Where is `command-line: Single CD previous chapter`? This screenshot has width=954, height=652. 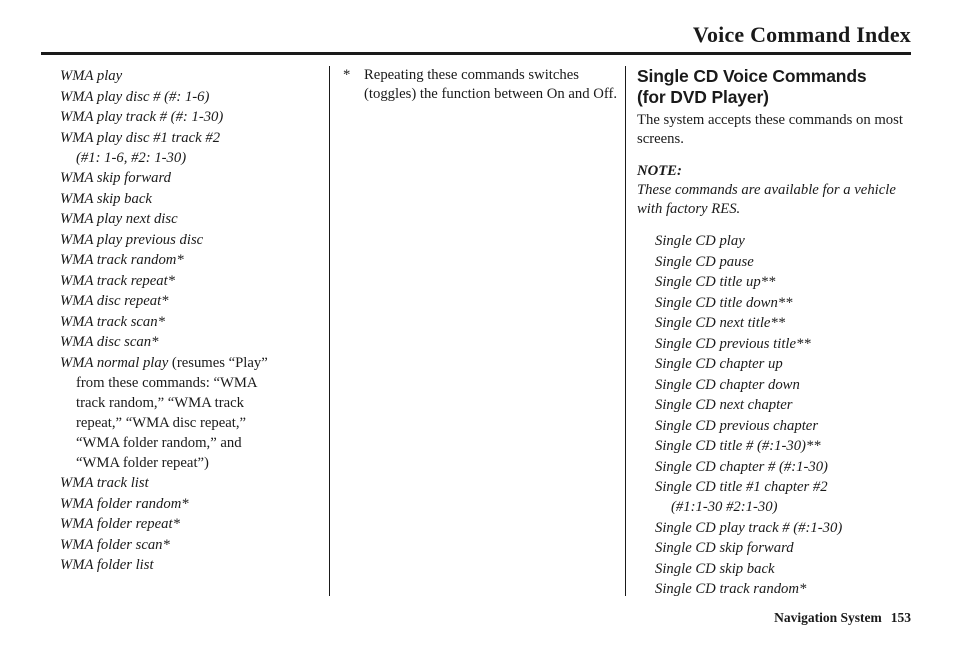
command-line: Single CD previous chapter is located at coordinates (737, 425).